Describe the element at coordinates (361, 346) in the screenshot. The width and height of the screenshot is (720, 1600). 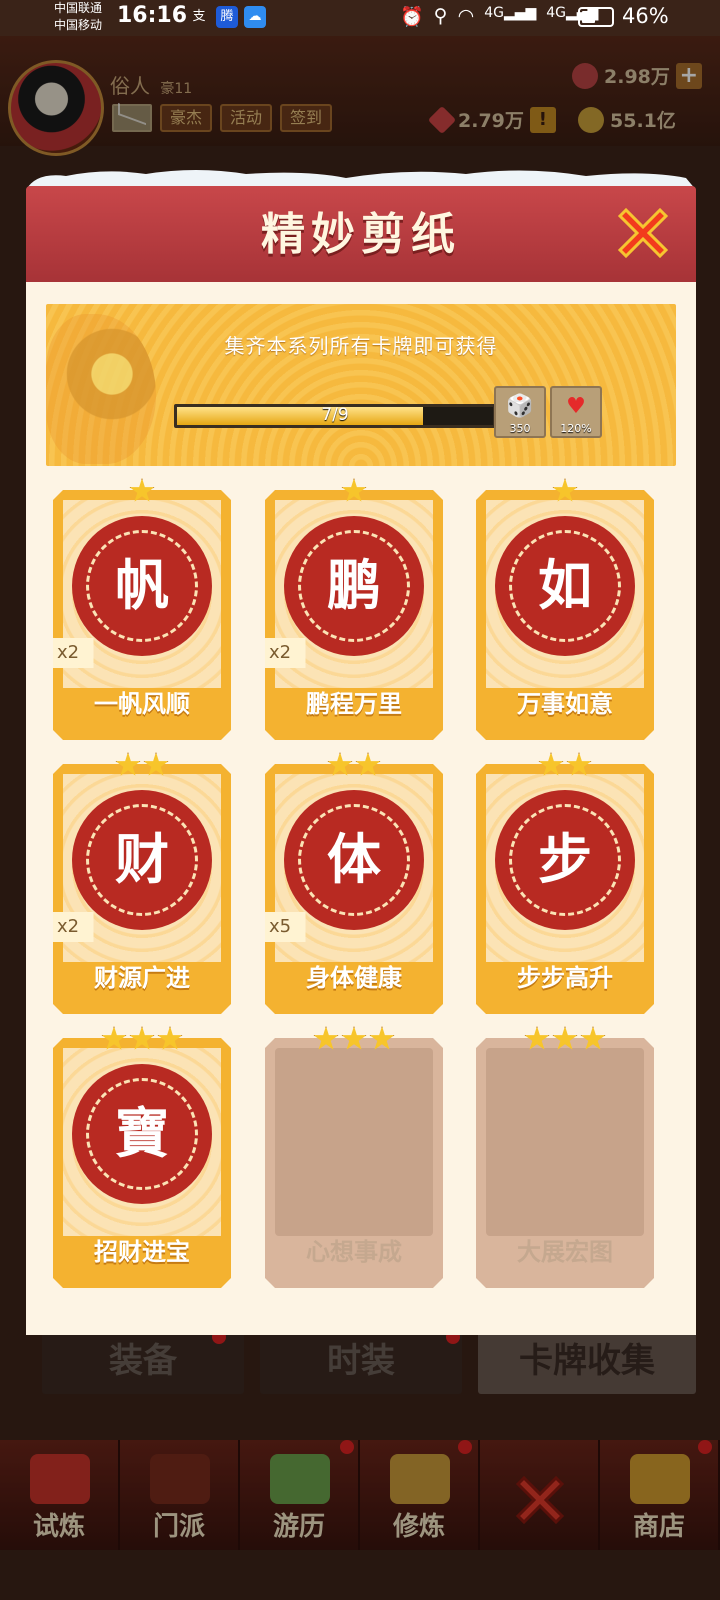
I see `banner-text: 集齐本系列所有卡牌即可获得` at that location.